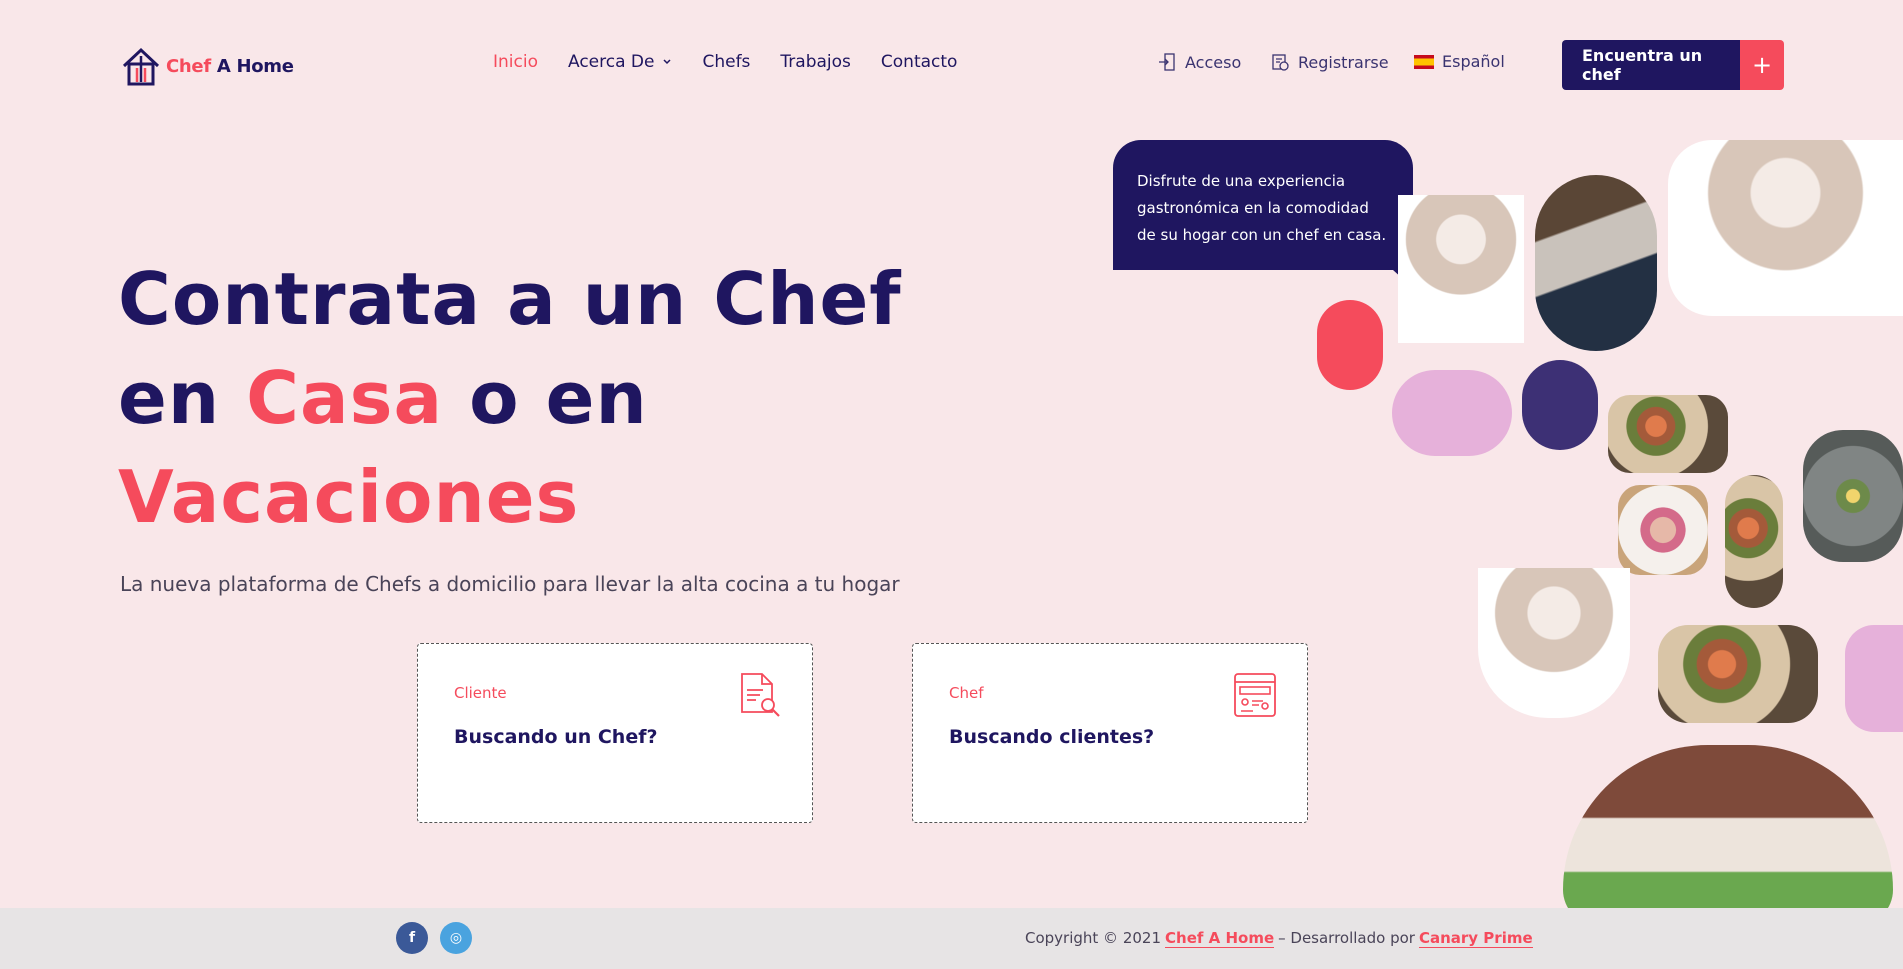 Image resolution: width=1903 pixels, height=969 pixels. Describe the element at coordinates (815, 62) in the screenshot. I see `nav-item-trabajos: Trabajos` at that location.